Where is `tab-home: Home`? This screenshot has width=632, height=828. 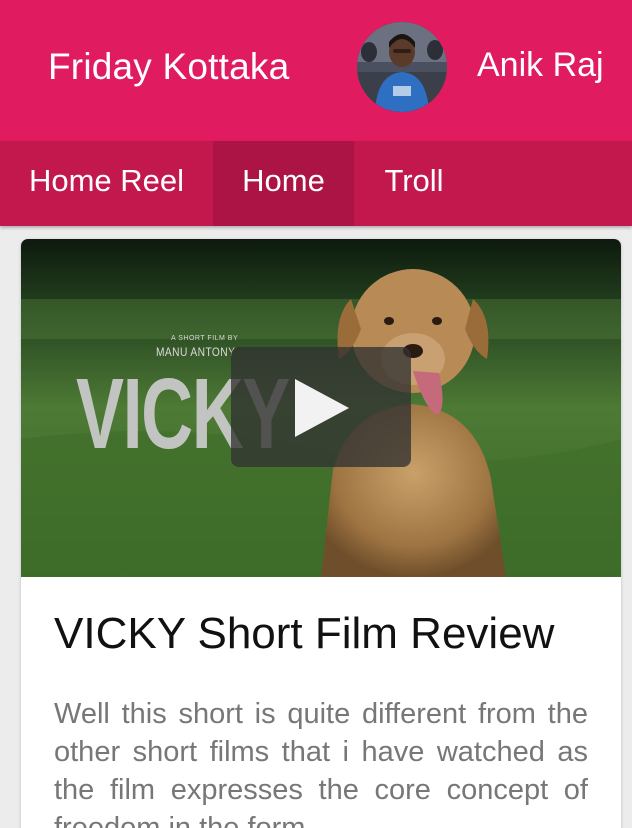 tab-home: Home is located at coordinates (283, 183).